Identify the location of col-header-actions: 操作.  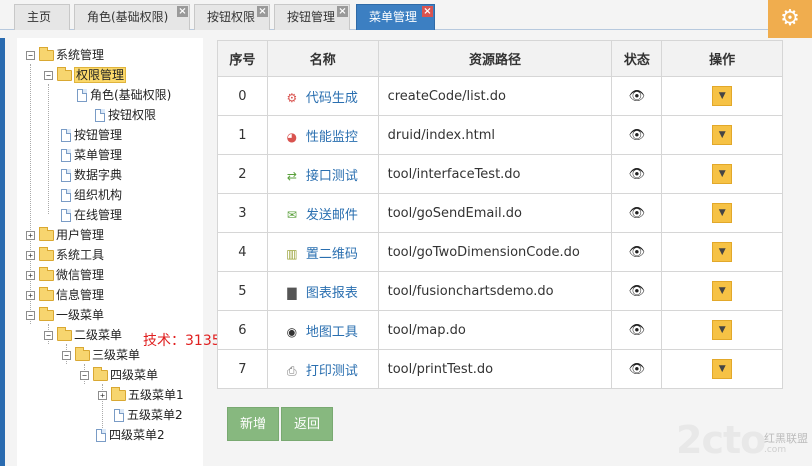
(722, 58).